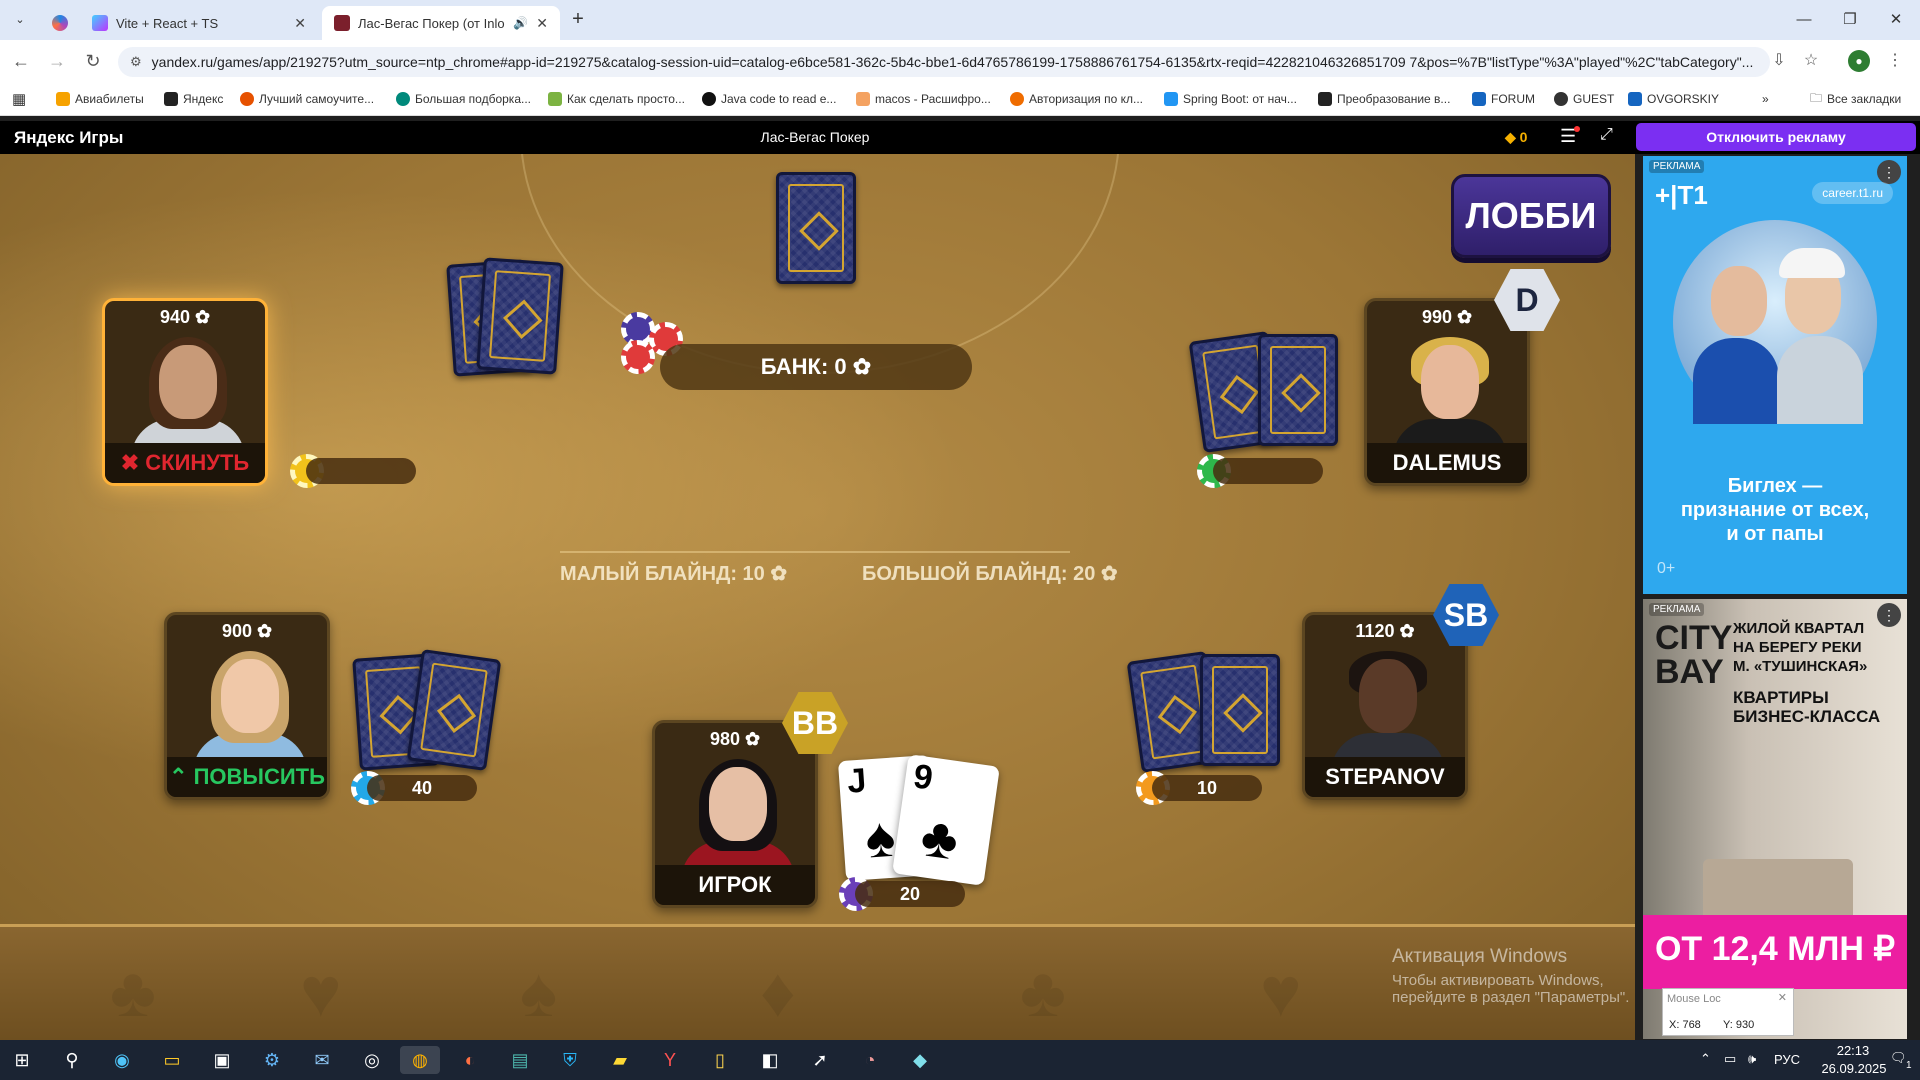  What do you see at coordinates (93, 61) in the screenshot?
I see `reload-button: ↻` at bounding box center [93, 61].